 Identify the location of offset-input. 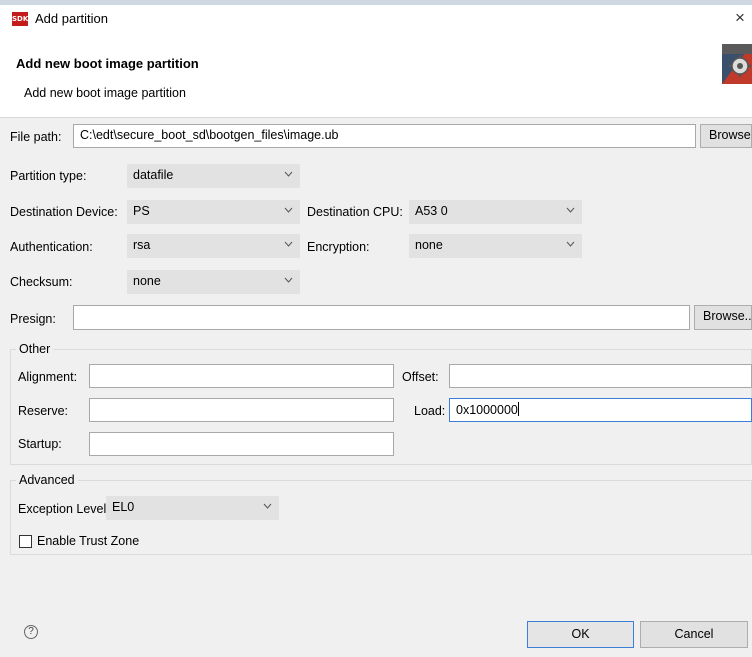
(600, 376).